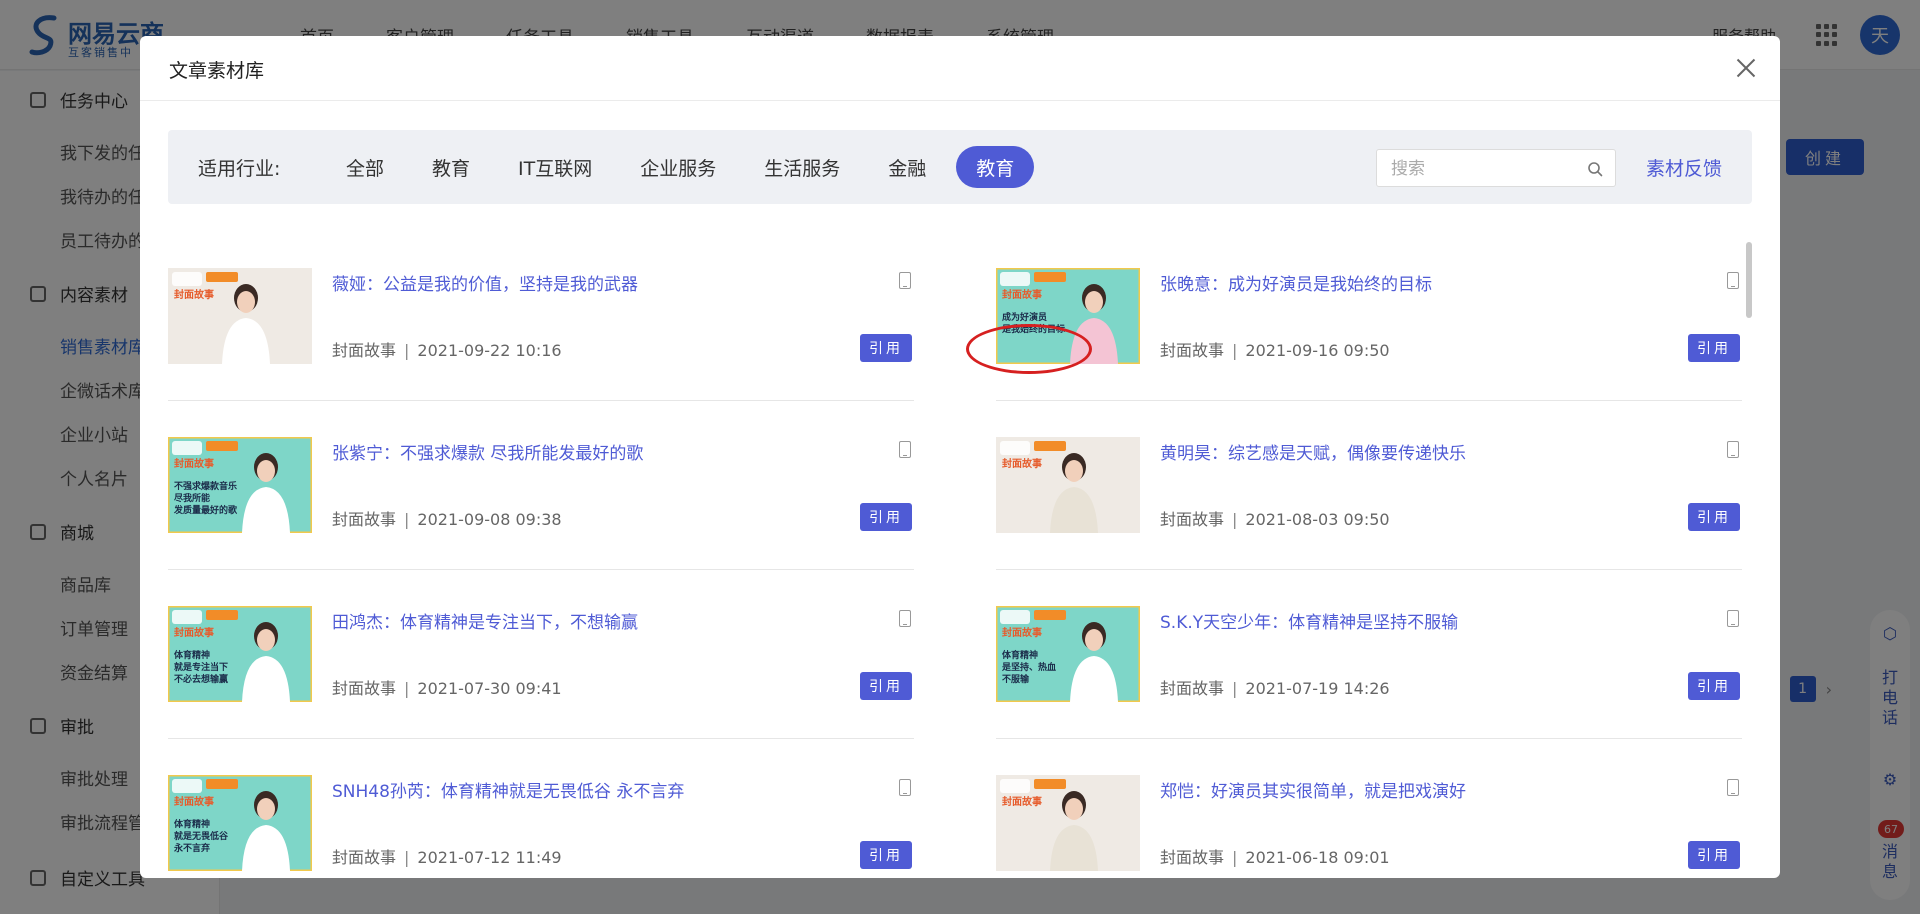  I want to click on industry-chip-education-active: 教育, so click(995, 167).